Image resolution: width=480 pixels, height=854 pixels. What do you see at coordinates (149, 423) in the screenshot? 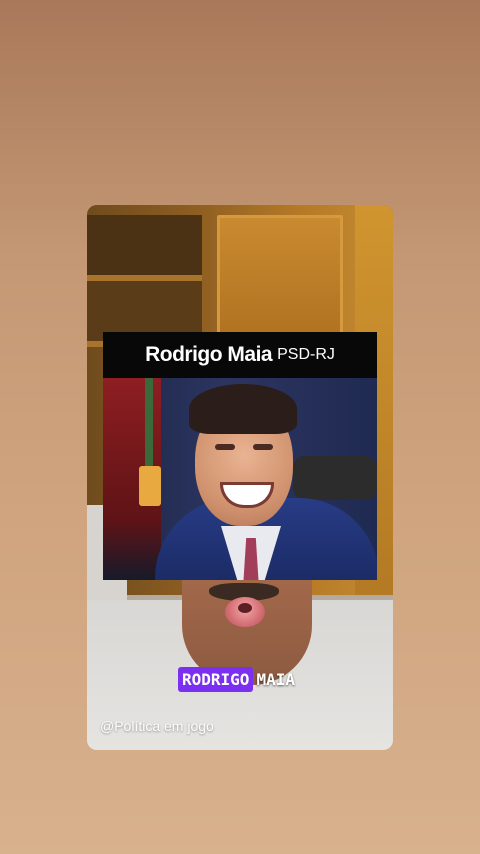
I see `photo-lanyard` at bounding box center [149, 423].